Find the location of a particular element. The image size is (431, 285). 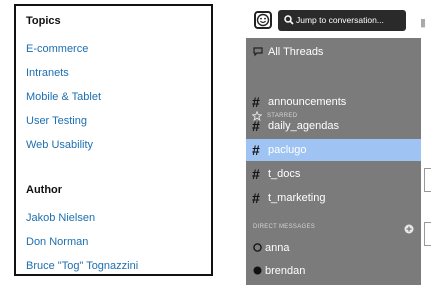

threads-icon is located at coordinates (258, 52).